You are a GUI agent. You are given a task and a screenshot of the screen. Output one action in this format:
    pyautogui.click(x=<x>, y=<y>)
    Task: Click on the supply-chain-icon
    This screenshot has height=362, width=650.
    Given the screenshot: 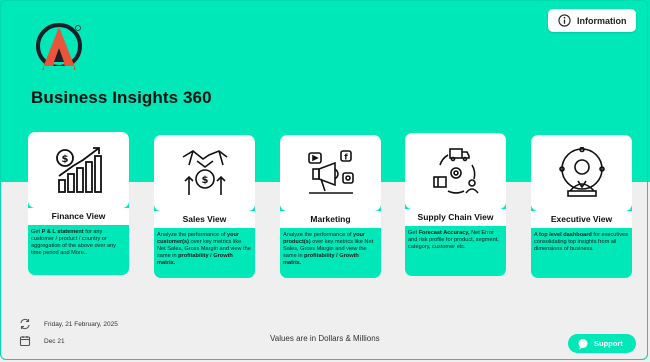 What is the action you would take?
    pyautogui.click(x=455, y=171)
    